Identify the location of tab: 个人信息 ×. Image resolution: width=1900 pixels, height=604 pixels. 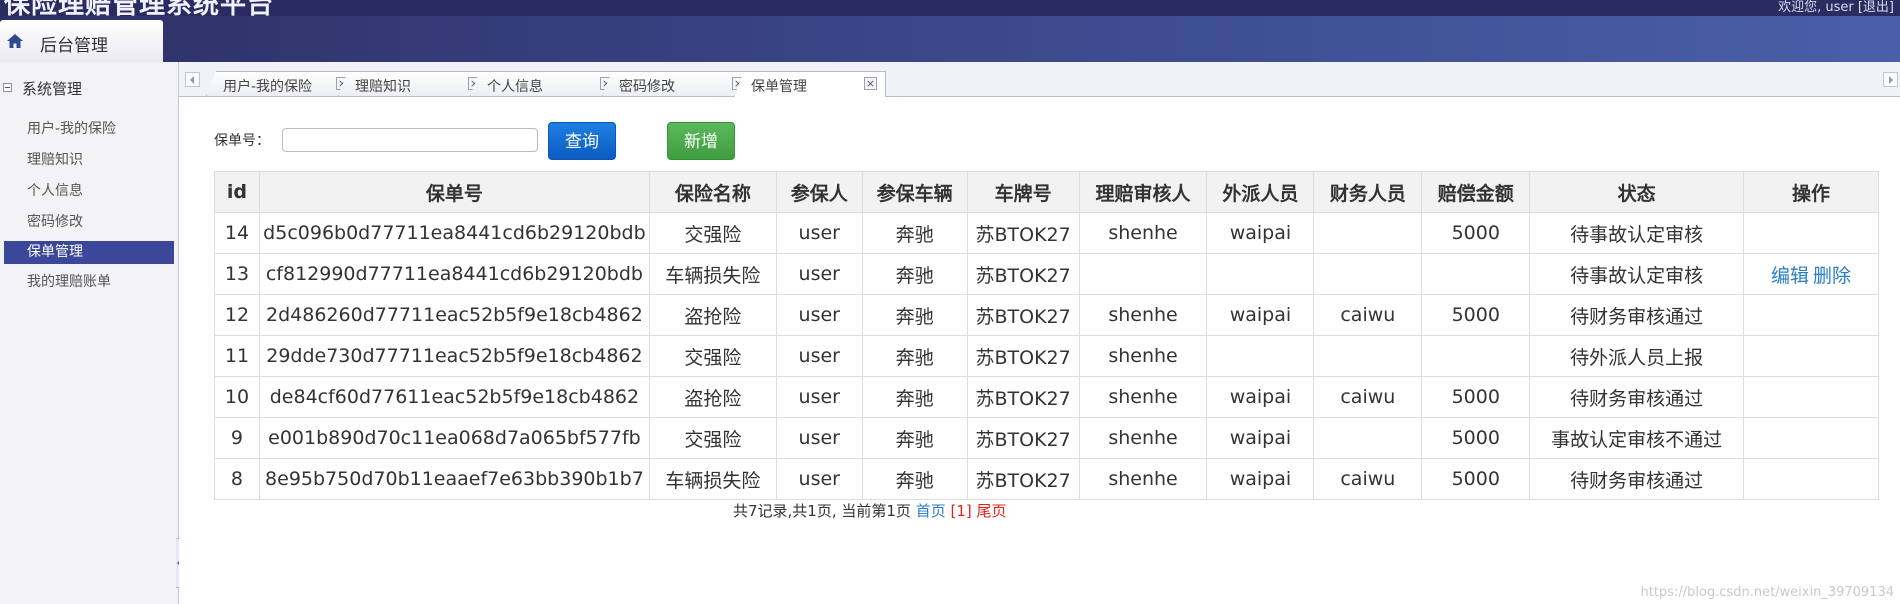
(546, 83).